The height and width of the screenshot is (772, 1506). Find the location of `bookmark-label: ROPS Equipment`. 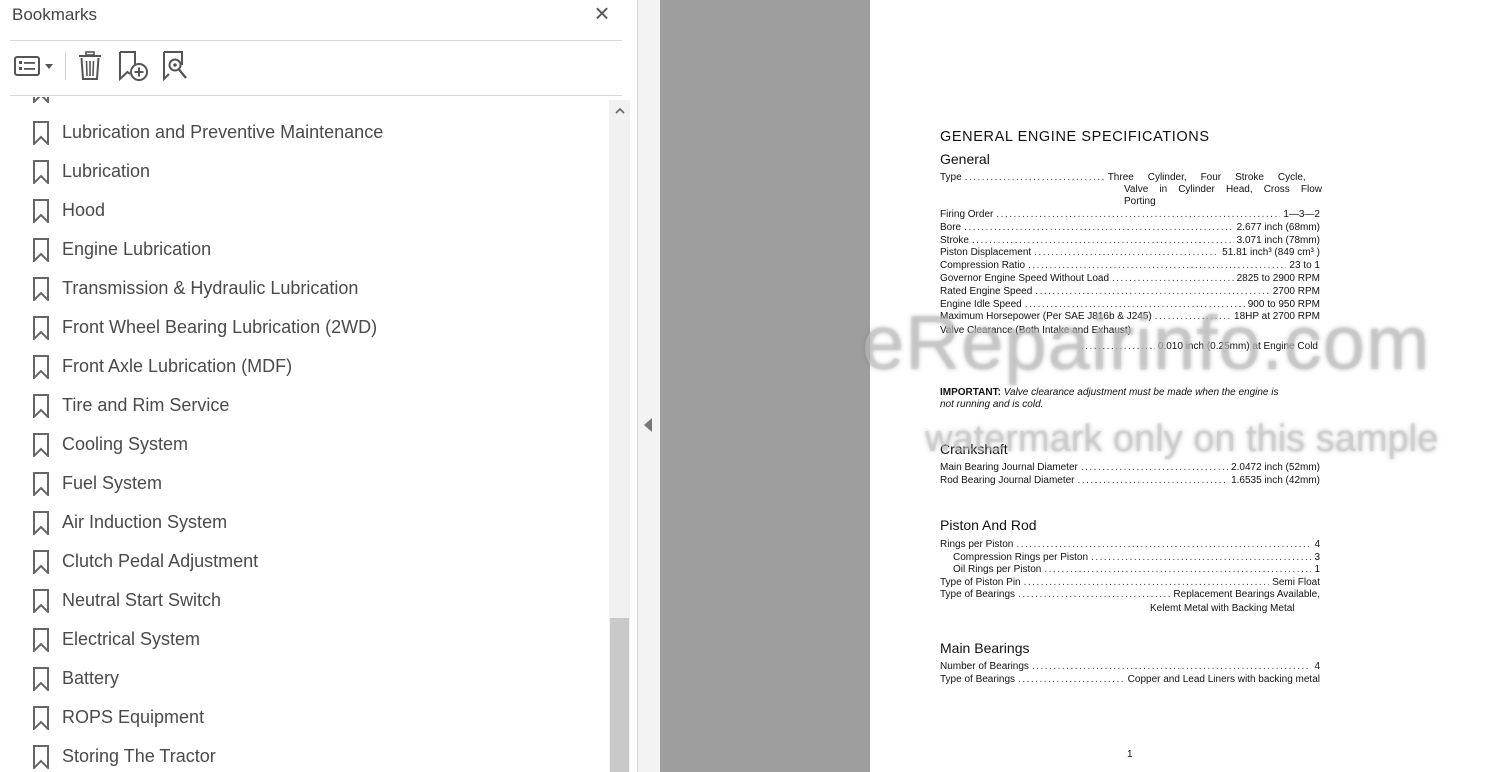

bookmark-label: ROPS Equipment is located at coordinates (133, 717).